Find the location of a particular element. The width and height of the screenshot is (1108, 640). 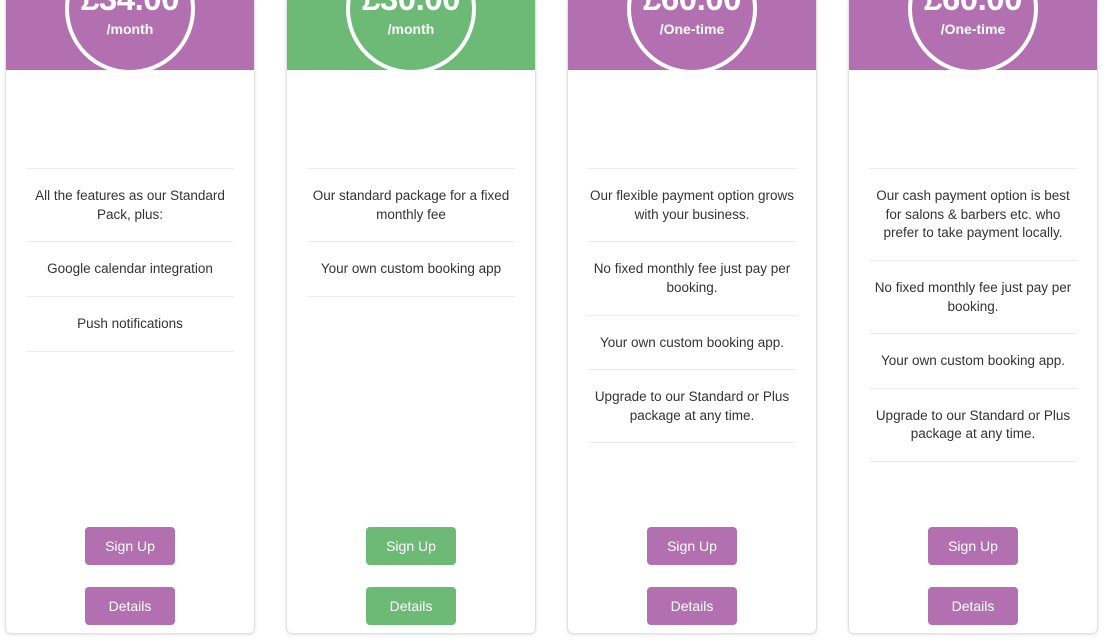

price-circle: £34.00/month is located at coordinates (130, 37).